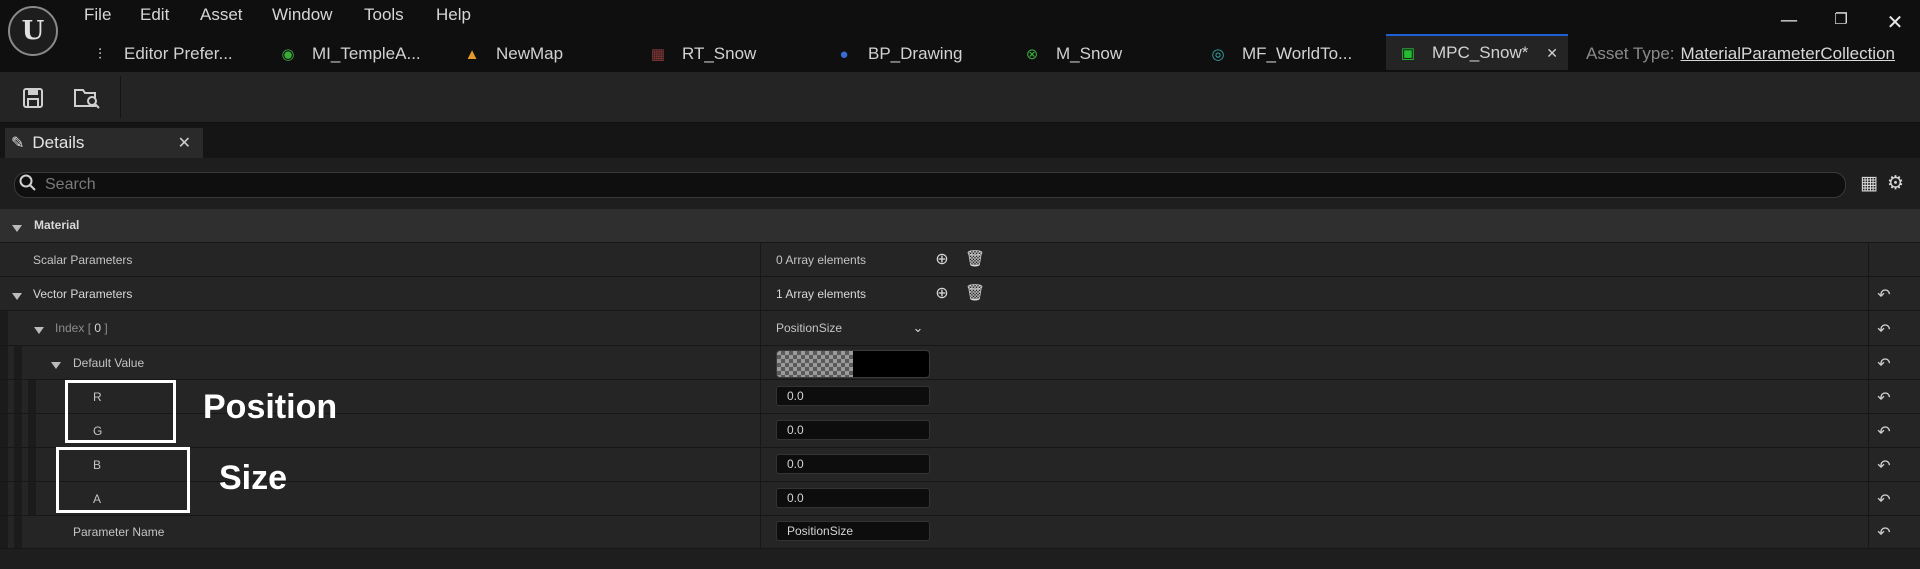 The height and width of the screenshot is (569, 1920). Describe the element at coordinates (815, 364) in the screenshot. I see `alpha-checker` at that location.